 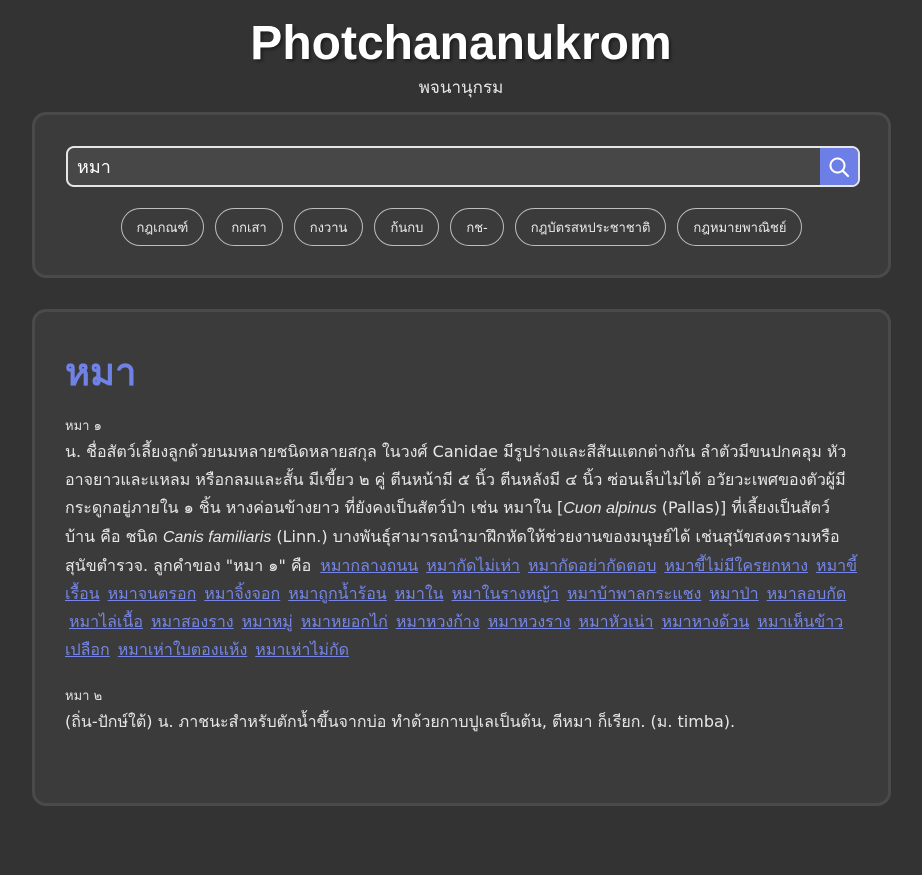 I want to click on related-word-link: หมาใน, so click(x=419, y=593).